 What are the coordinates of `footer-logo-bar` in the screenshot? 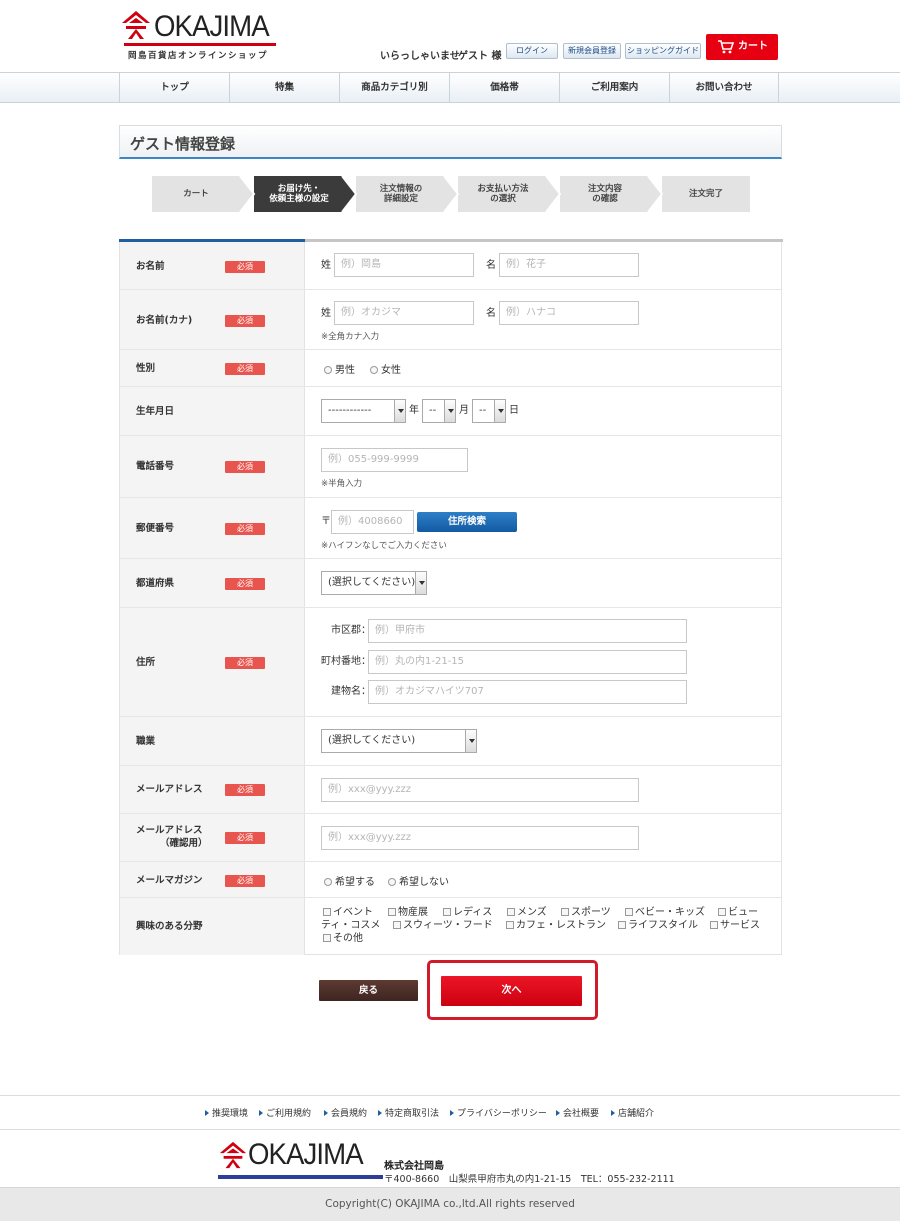 It's located at (300, 1177).